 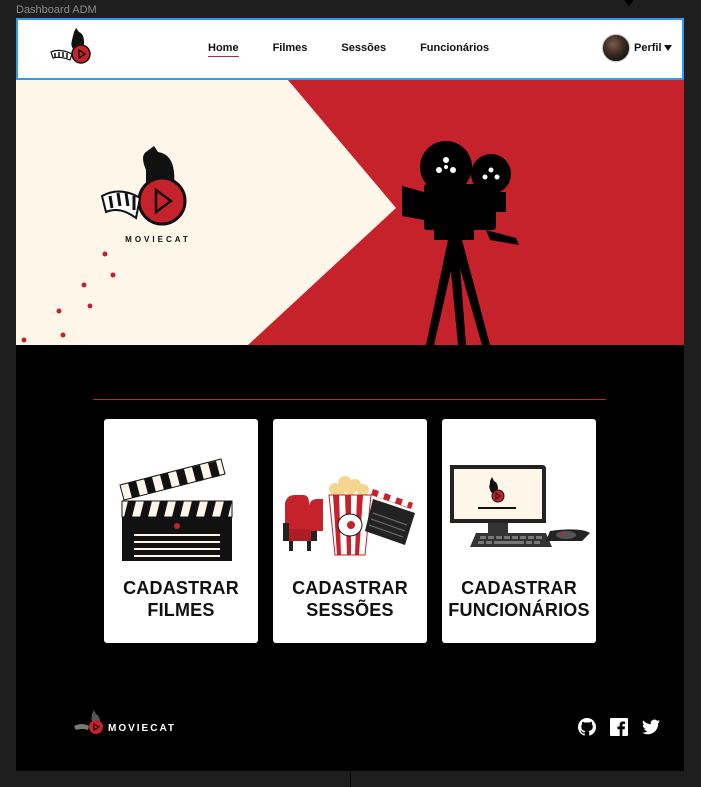 I want to click on card-cadastrar-filmes: CADASTRAR FILMES, so click(x=181, y=531).